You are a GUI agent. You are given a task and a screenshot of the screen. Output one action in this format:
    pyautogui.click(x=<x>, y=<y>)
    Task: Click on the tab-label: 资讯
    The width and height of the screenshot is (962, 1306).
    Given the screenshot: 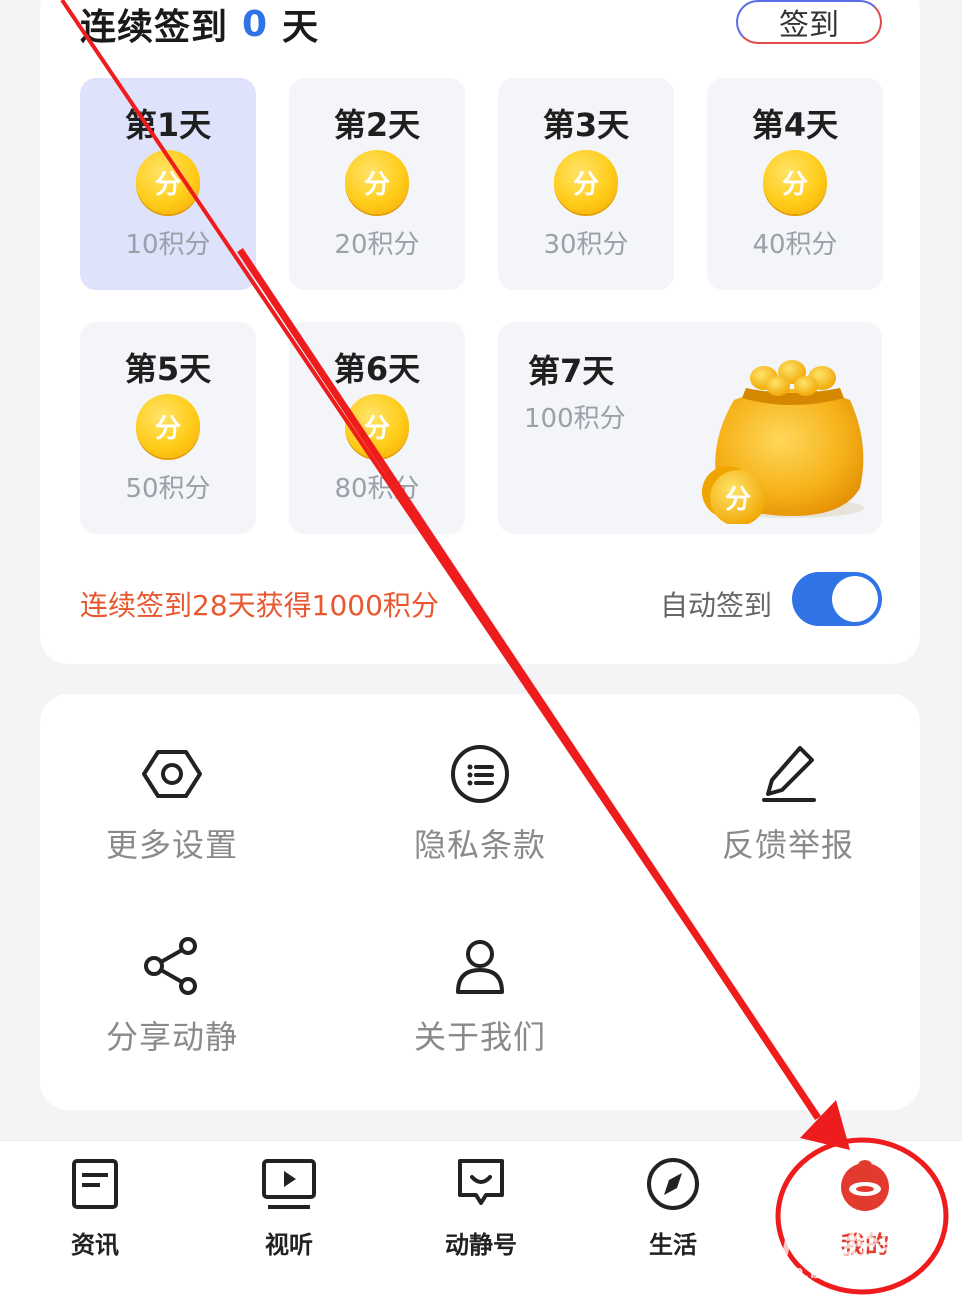 What is the action you would take?
    pyautogui.click(x=95, y=1245)
    